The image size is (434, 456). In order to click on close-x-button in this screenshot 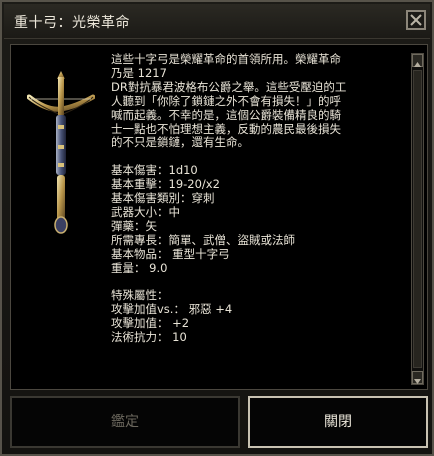, I will do `click(416, 20)`.